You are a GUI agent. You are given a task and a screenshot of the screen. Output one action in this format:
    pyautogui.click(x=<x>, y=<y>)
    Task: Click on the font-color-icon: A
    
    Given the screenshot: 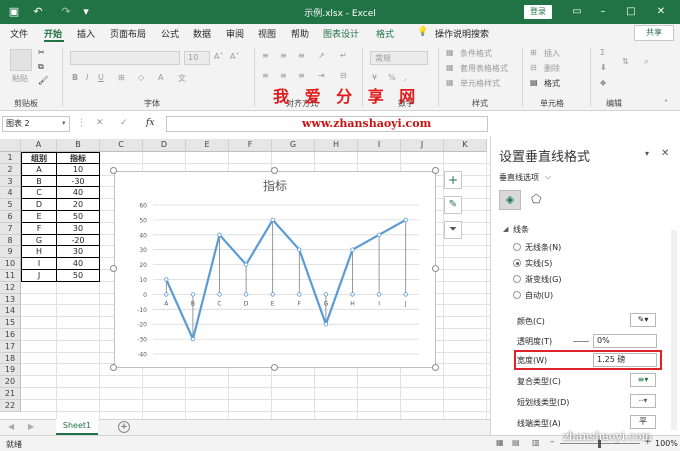 What is the action you would take?
    pyautogui.click(x=160, y=77)
    